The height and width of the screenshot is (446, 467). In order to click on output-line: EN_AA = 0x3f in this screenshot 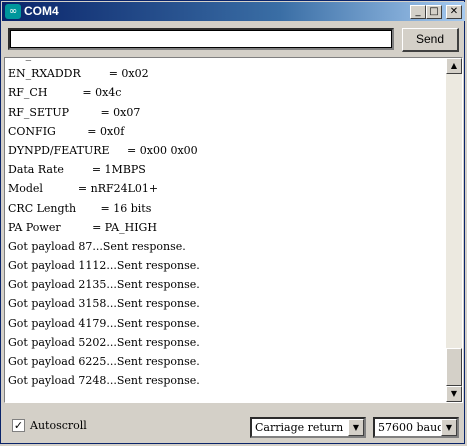, I will do `click(227, 61)`.